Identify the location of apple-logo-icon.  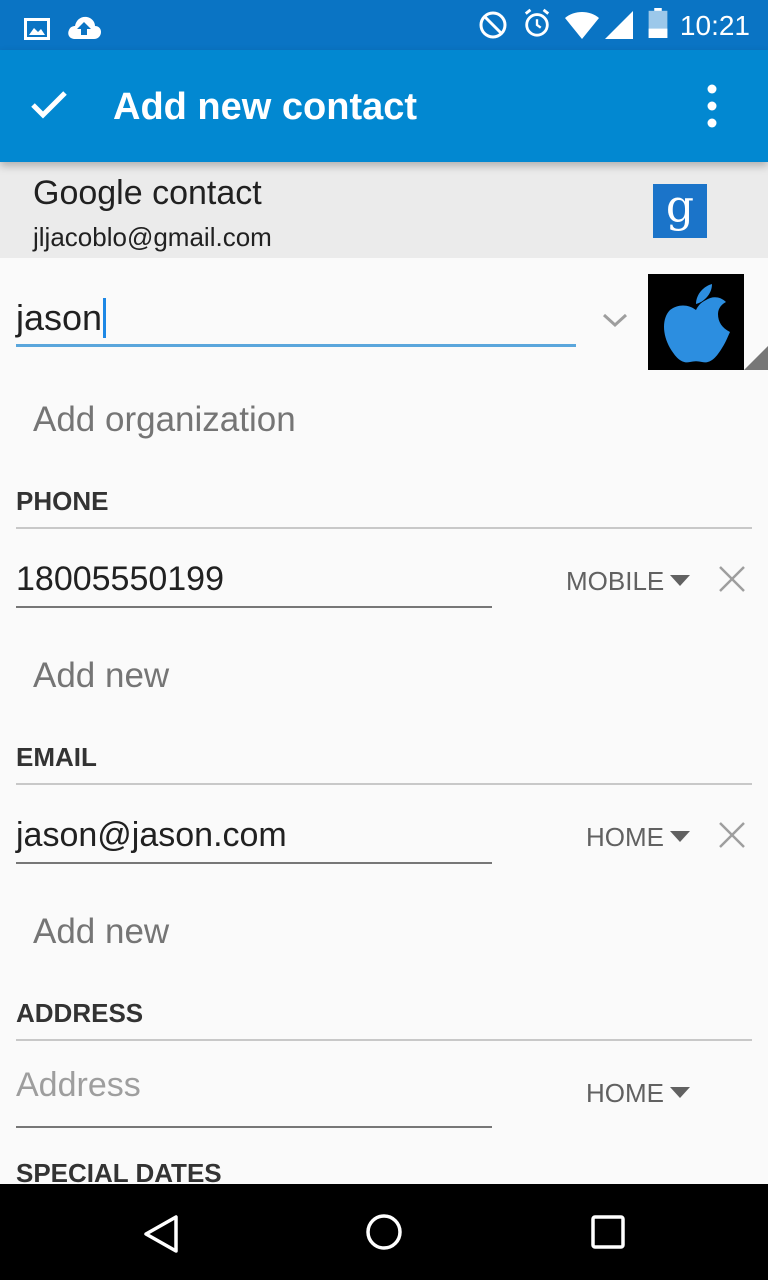
(697, 323).